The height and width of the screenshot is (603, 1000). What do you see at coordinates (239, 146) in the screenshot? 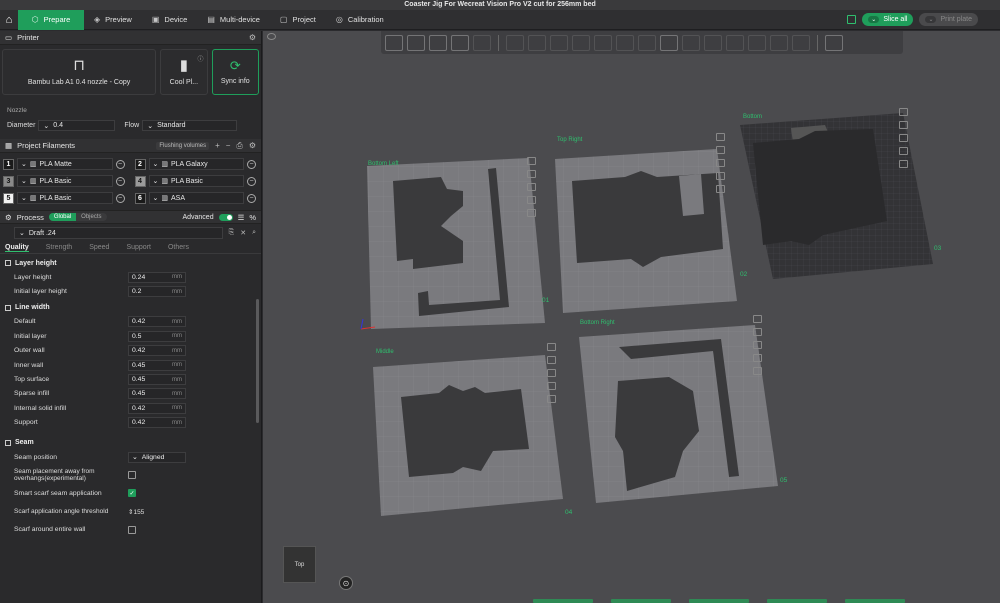
I see `sync-filaments-icon: ⎙` at bounding box center [239, 146].